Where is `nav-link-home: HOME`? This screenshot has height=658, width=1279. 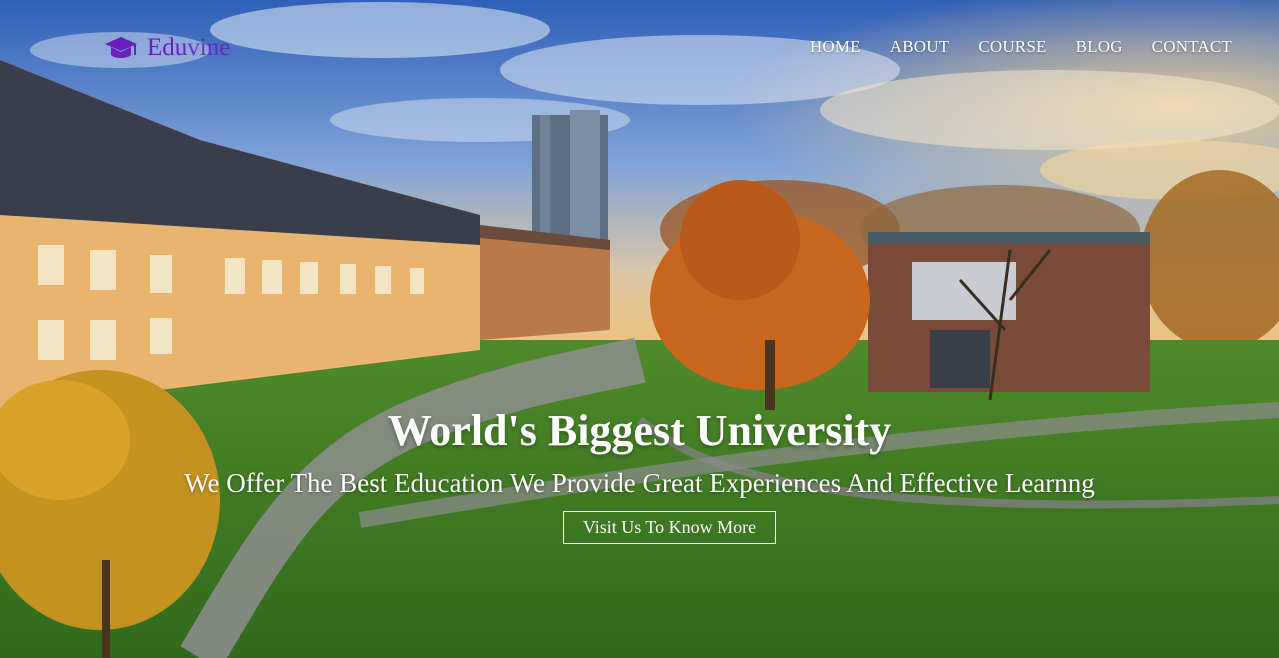 nav-link-home: HOME is located at coordinates (835, 47).